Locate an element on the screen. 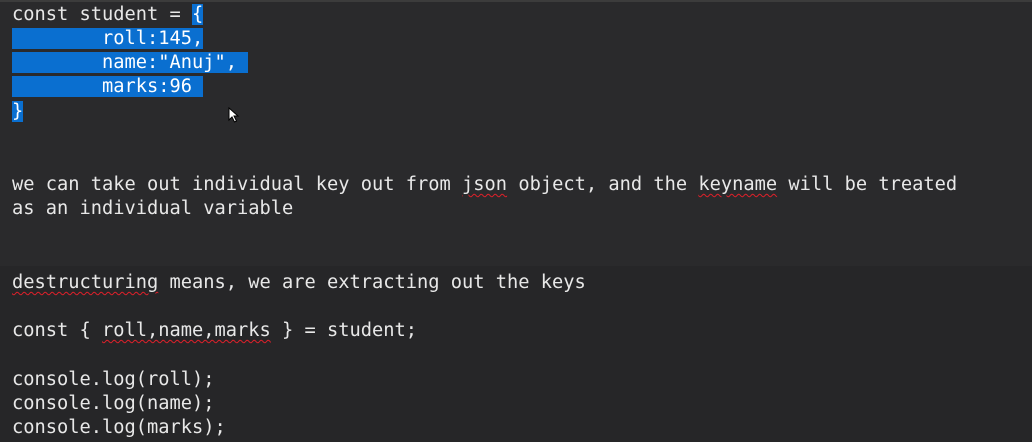  selected-text: roll:145, is located at coordinates (108, 38).